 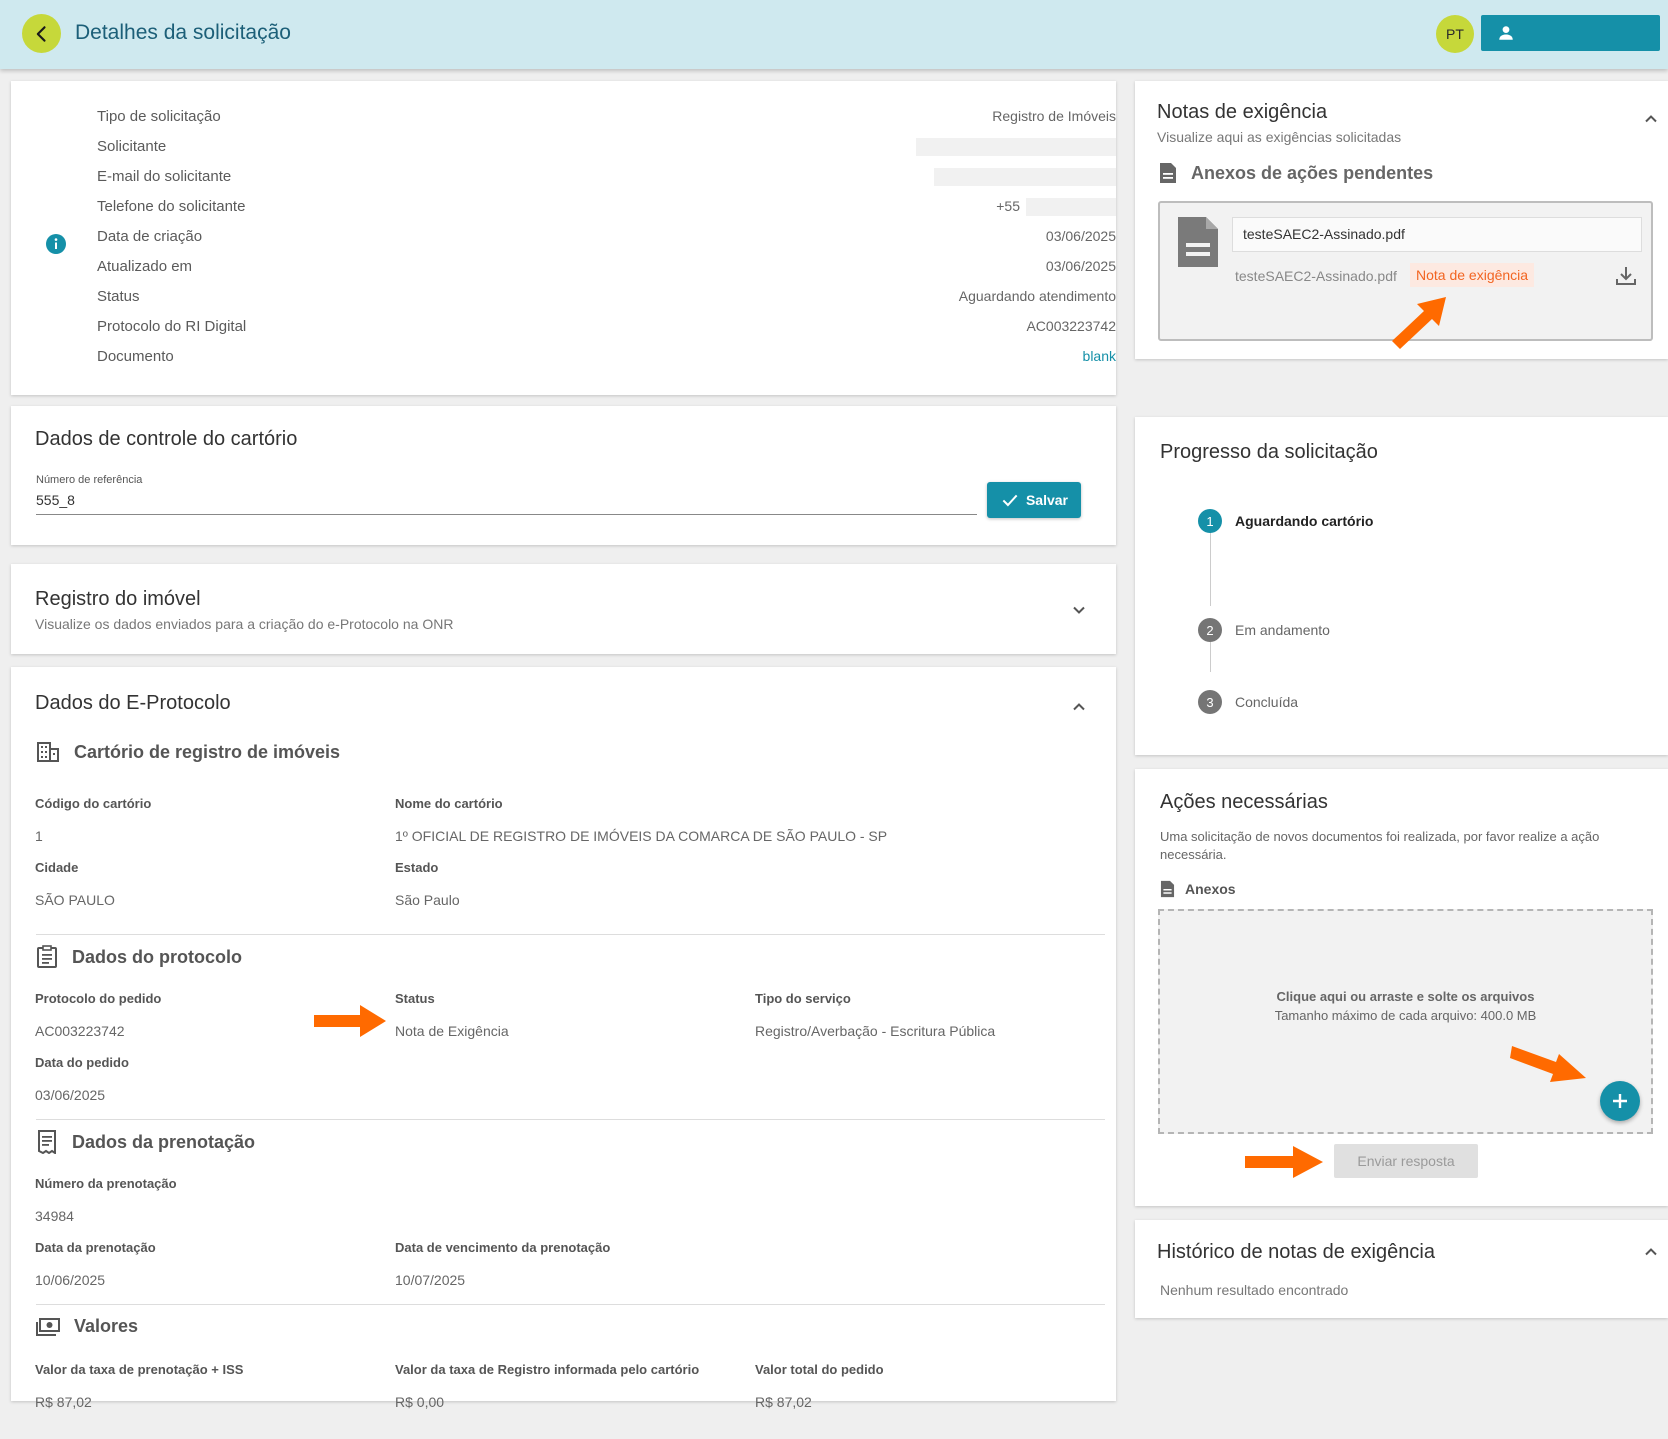 I want to click on prenotacao-heading: Dados da prenotação, so click(x=145, y=1142).